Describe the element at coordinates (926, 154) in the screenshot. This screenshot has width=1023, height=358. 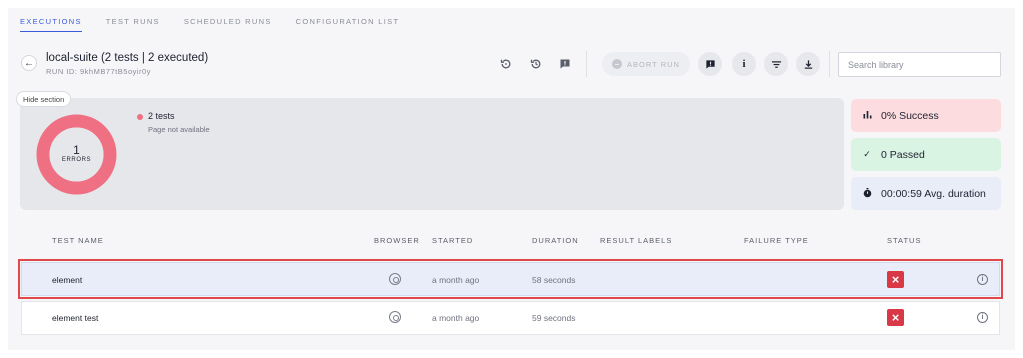
I see `passed-stat-card: ✓ 0 Passed` at that location.